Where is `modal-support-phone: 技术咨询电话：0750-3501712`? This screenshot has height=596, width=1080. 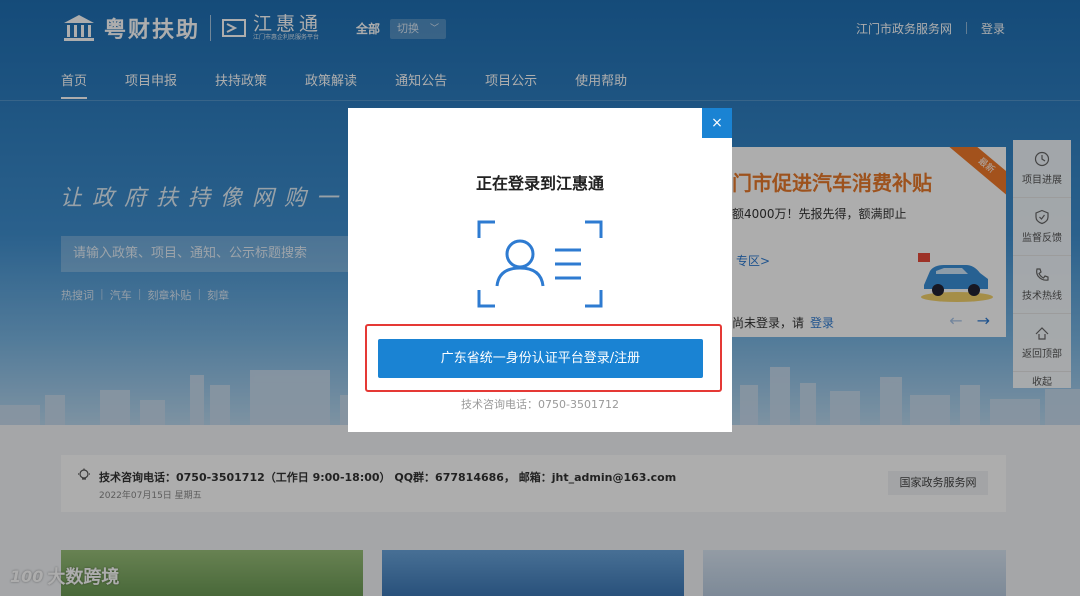 modal-support-phone: 技术咨询电话：0750-3501712 is located at coordinates (540, 404).